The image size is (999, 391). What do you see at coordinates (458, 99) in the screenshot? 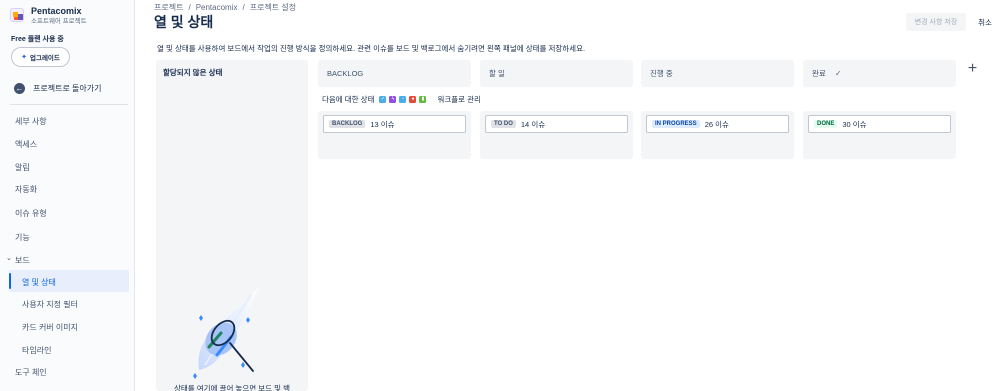
I see `manage-workflow-link: 워크플로 관리` at bounding box center [458, 99].